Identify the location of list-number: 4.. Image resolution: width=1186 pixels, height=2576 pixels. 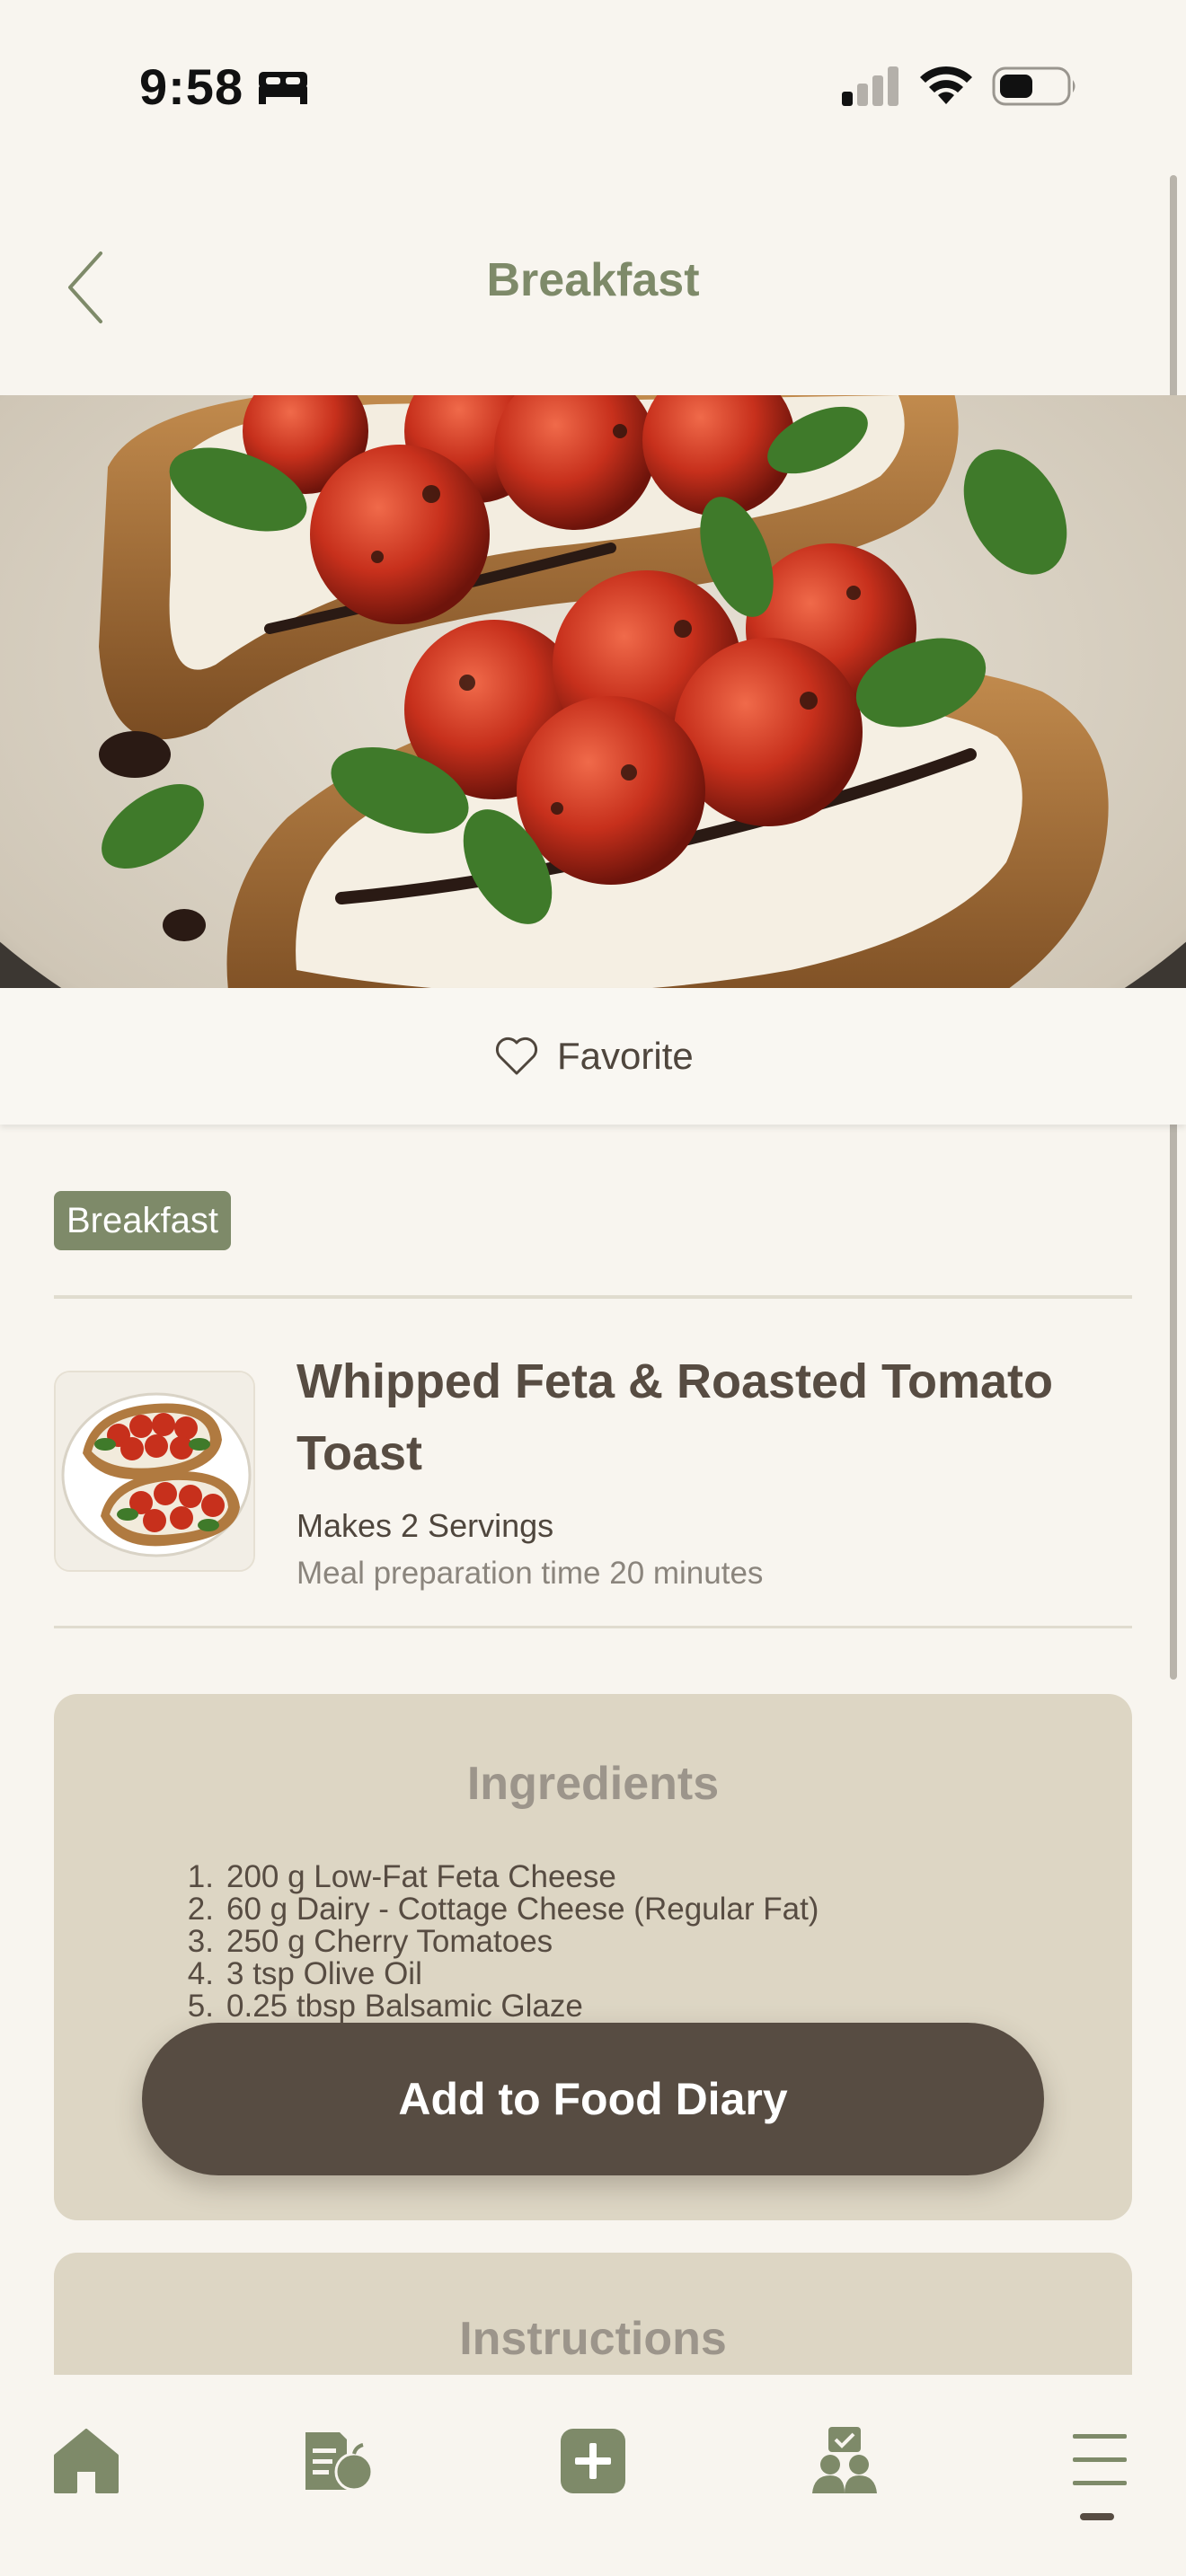
(200, 1973).